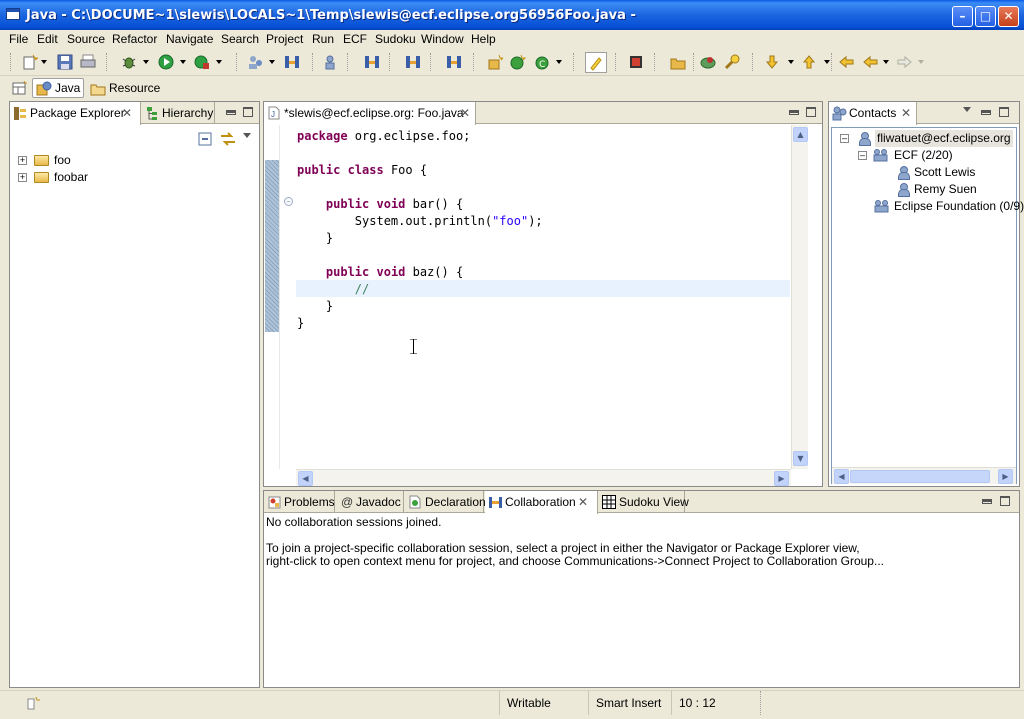 This screenshot has width=1024, height=719. I want to click on previous-annotation-icon, so click(809, 62).